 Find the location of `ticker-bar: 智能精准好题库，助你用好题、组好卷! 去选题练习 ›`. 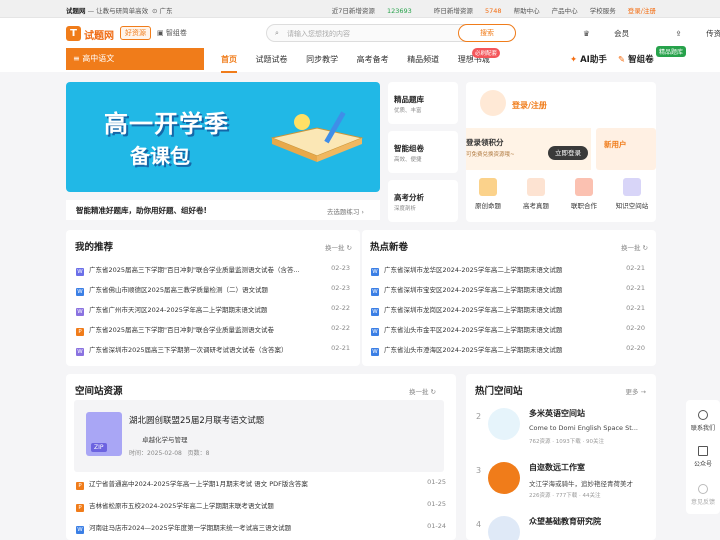

ticker-bar: 智能精准好题库，助你用好题、组好卷! 去选题练习 › is located at coordinates (223, 210).